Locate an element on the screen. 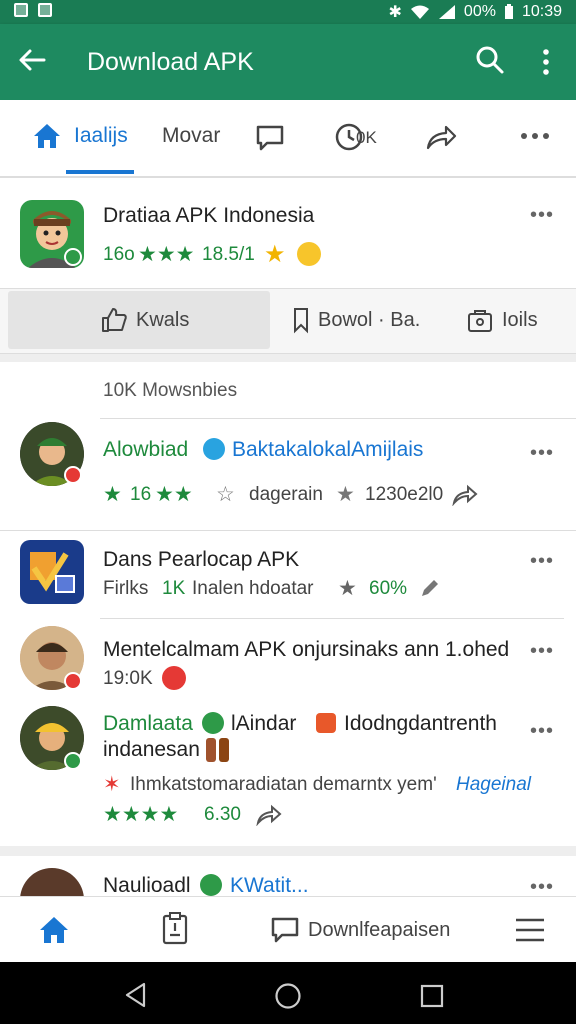 This screenshot has width=576, height=1024. item1-name: Alowbiad is located at coordinates (146, 449).